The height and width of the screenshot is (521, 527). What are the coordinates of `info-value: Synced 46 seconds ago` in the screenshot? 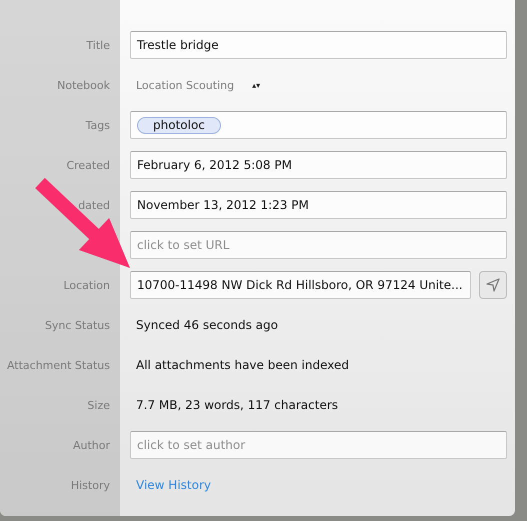 It's located at (206, 325).